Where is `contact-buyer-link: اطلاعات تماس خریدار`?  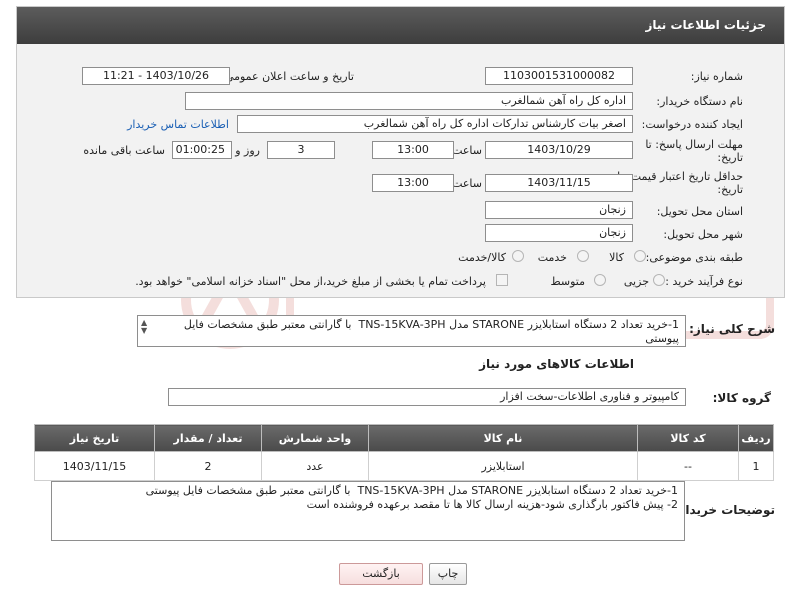
contact-buyer-link: اطلاعات تماس خریدار is located at coordinates (178, 124).